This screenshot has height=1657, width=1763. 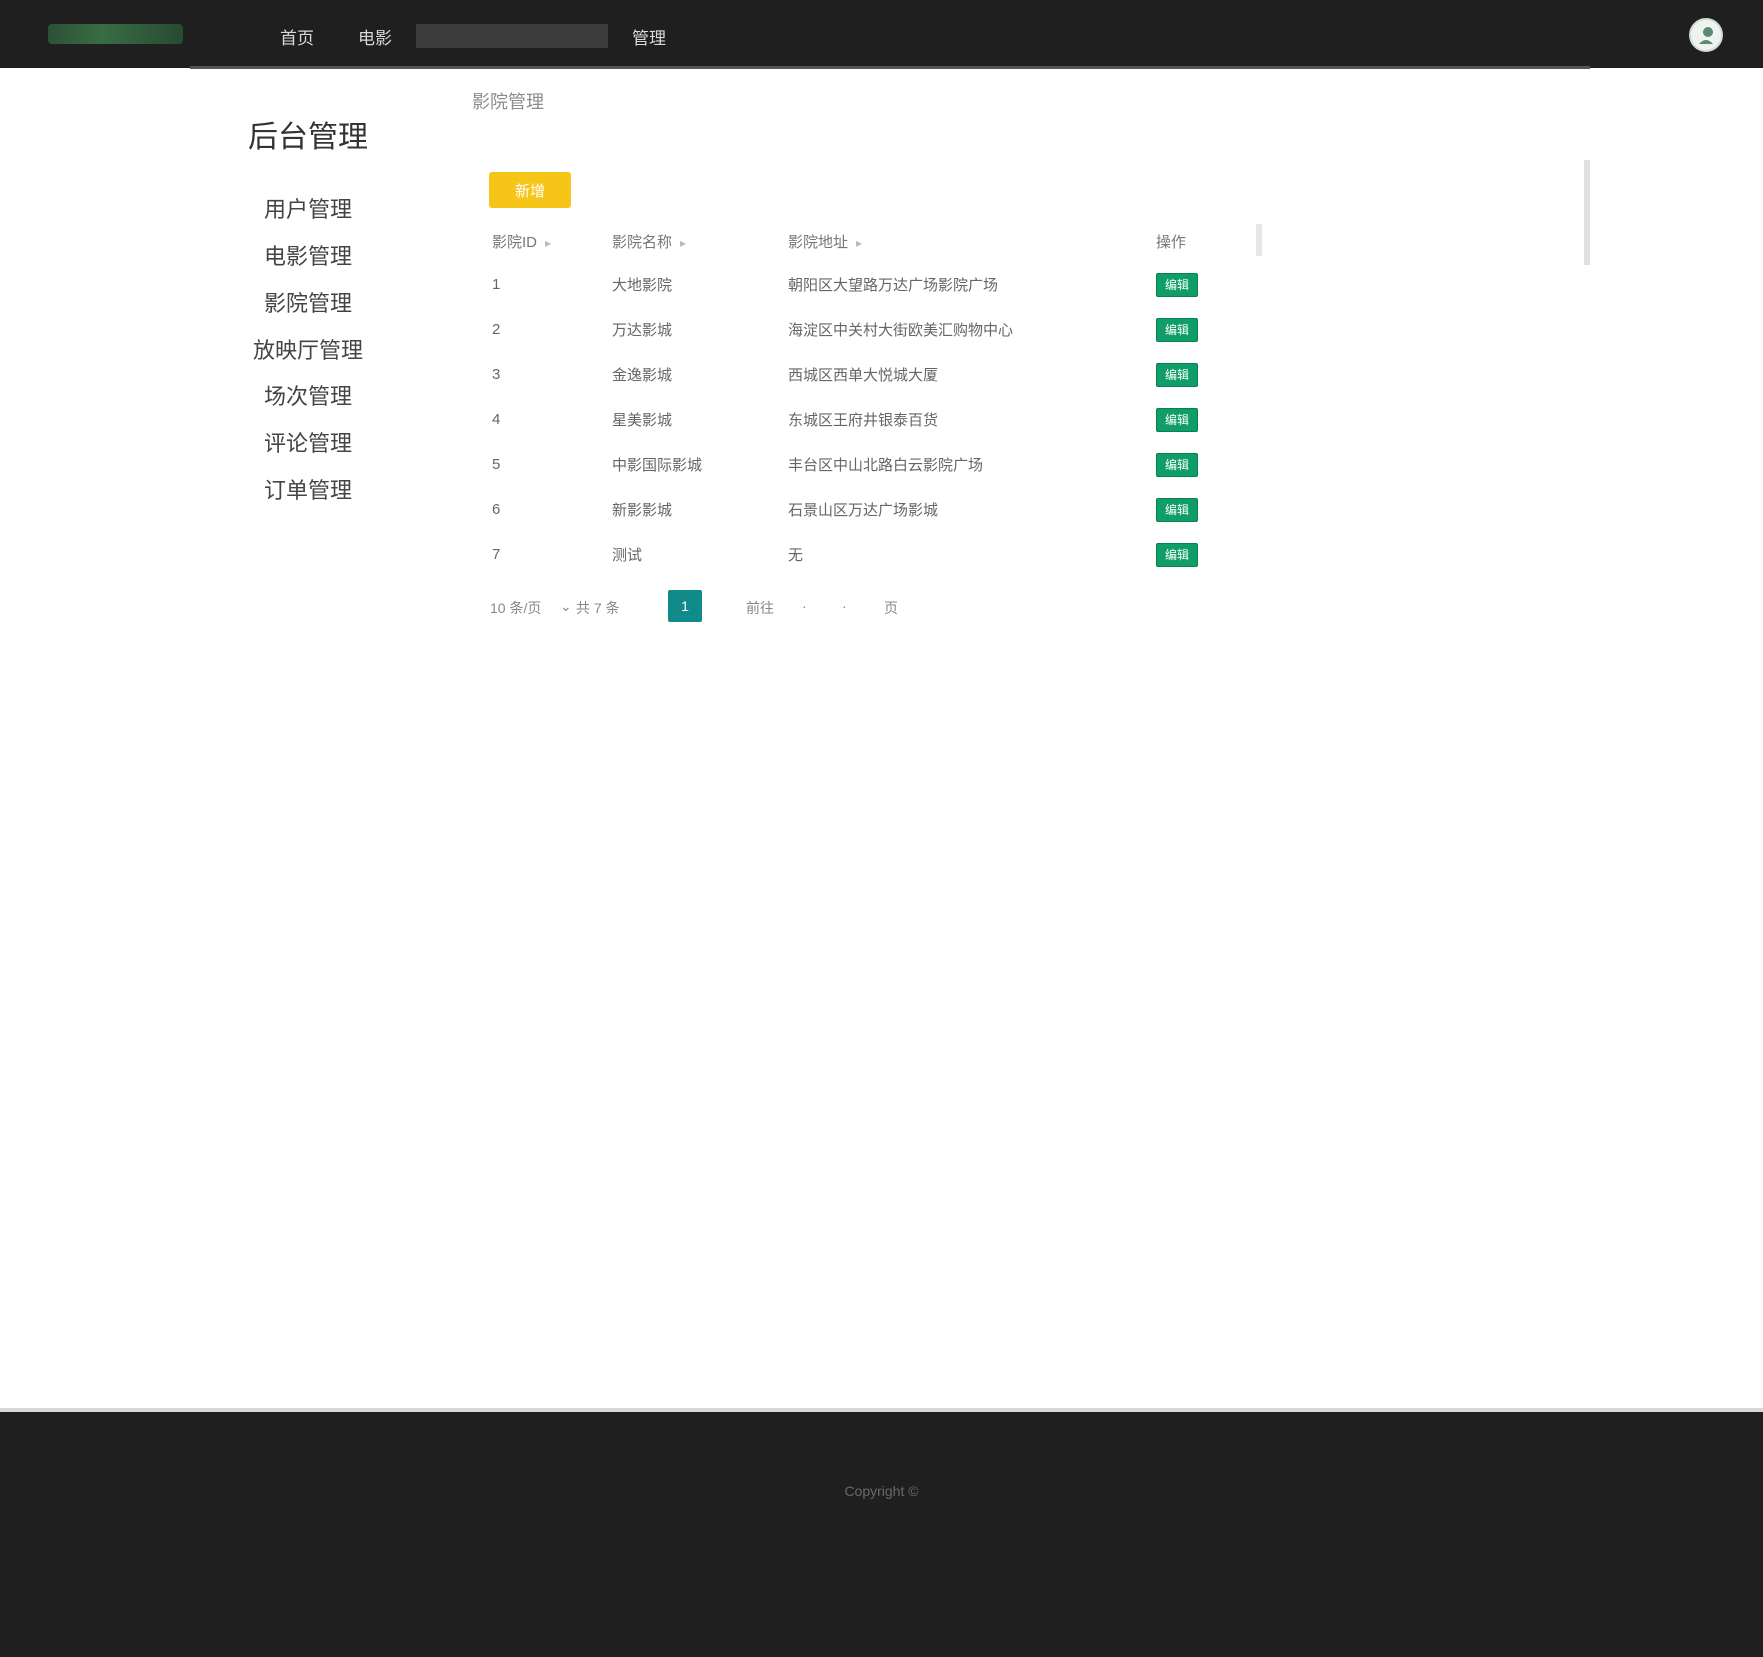 What do you see at coordinates (308, 137) in the screenshot?
I see `sidebar-title: 后台管理` at bounding box center [308, 137].